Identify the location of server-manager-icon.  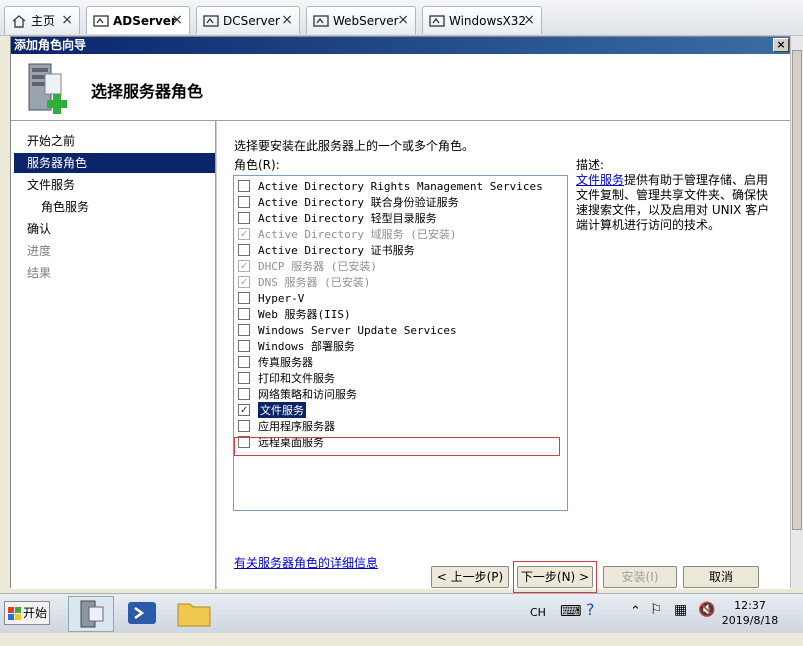
(92, 614).